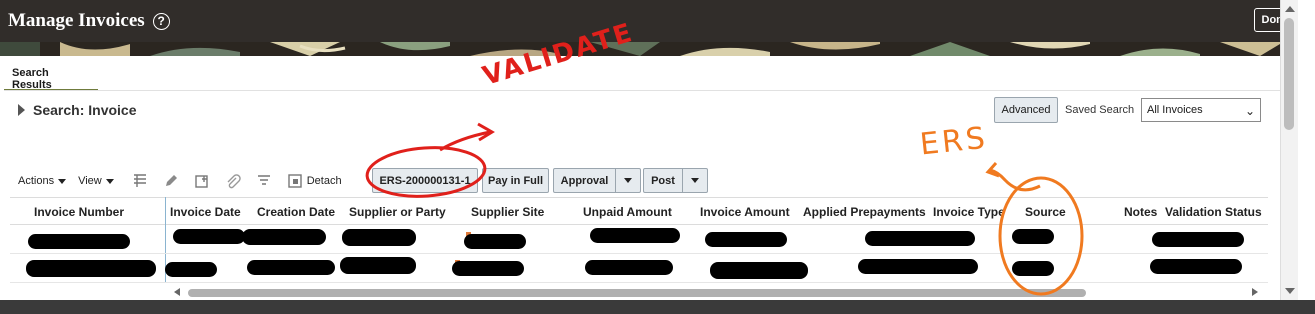  I want to click on saved-search-value: All Invoices, so click(1175, 110).